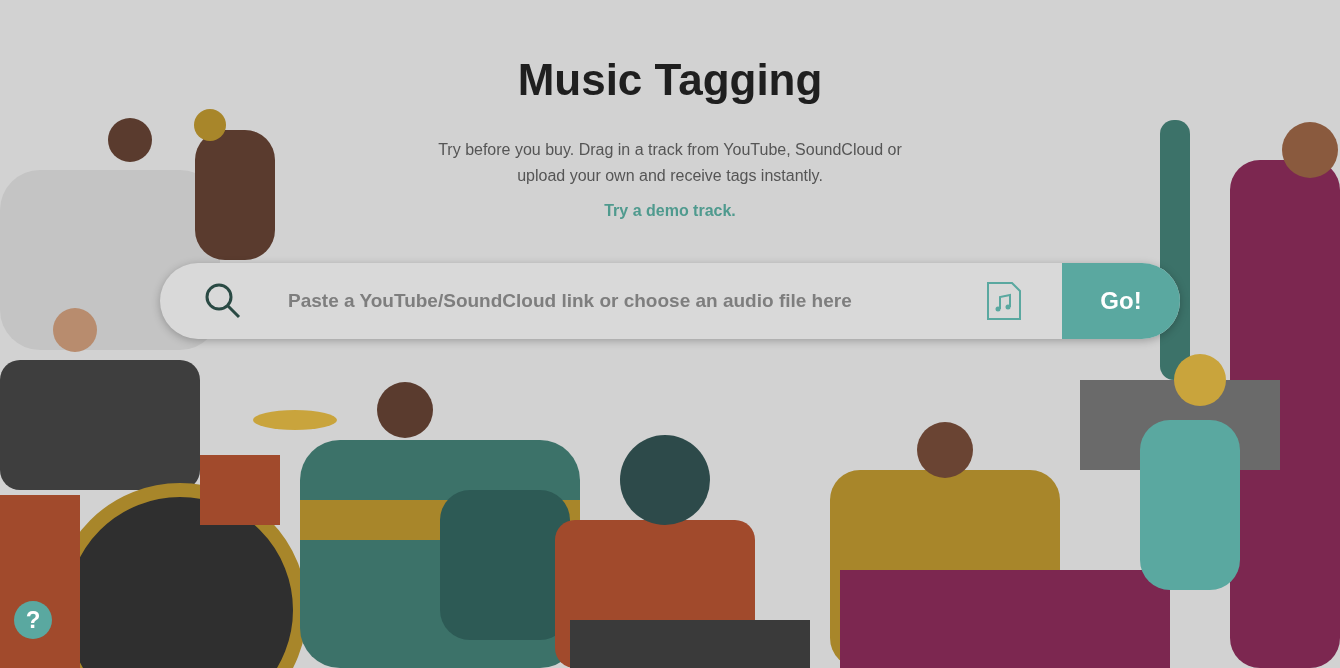 This screenshot has height=668, width=1340. I want to click on page-title: Music Tagging, so click(670, 80).